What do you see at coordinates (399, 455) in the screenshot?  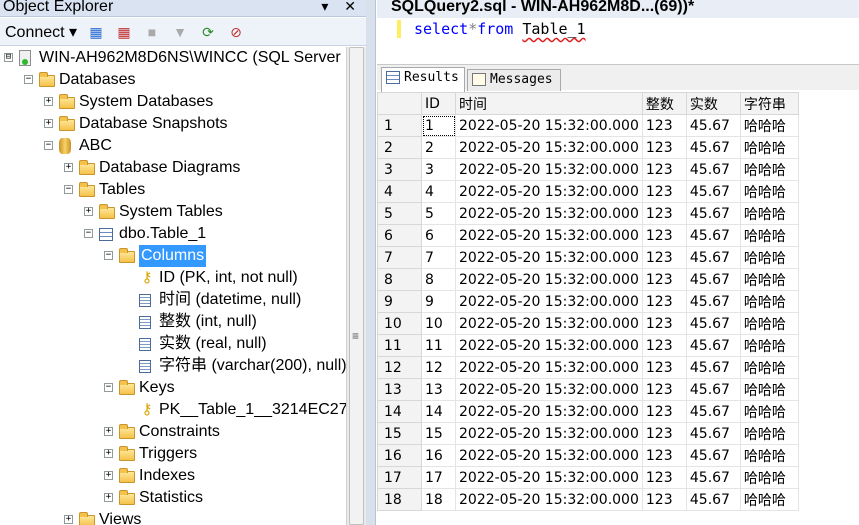 I see `row-number: 16` at bounding box center [399, 455].